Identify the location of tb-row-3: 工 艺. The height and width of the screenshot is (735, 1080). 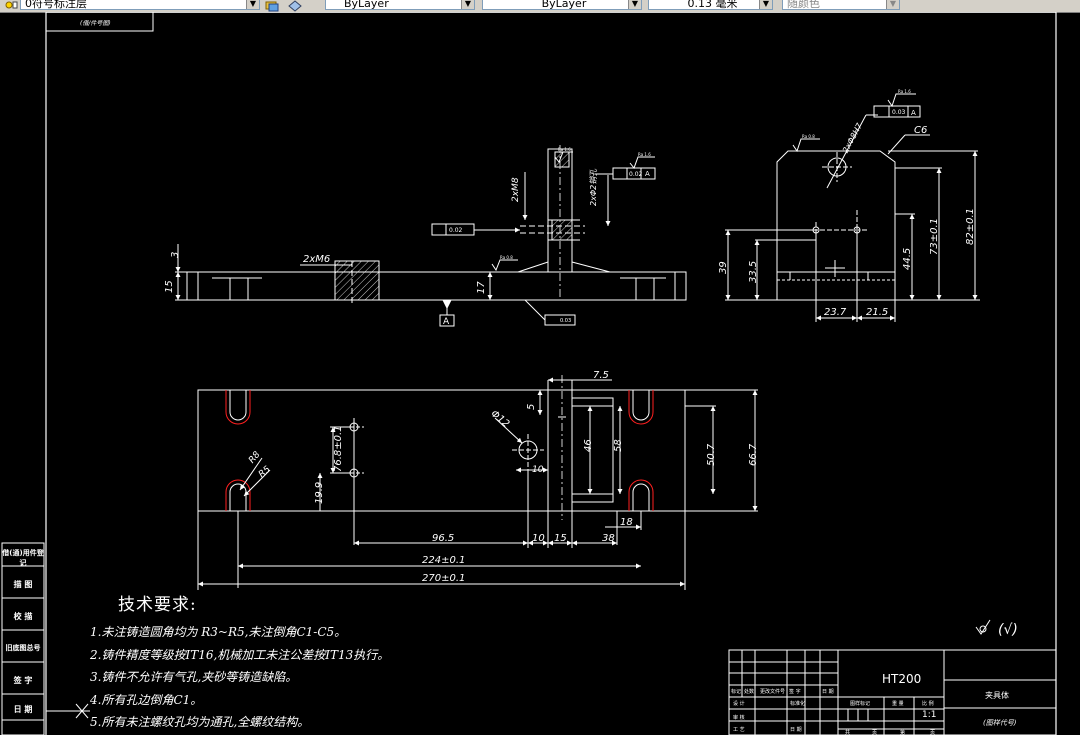
(739, 730).